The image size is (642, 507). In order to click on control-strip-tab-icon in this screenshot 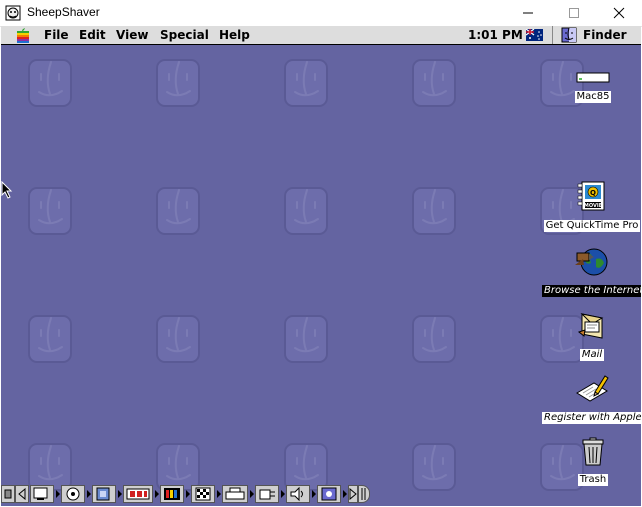, I will do `click(8, 494)`.